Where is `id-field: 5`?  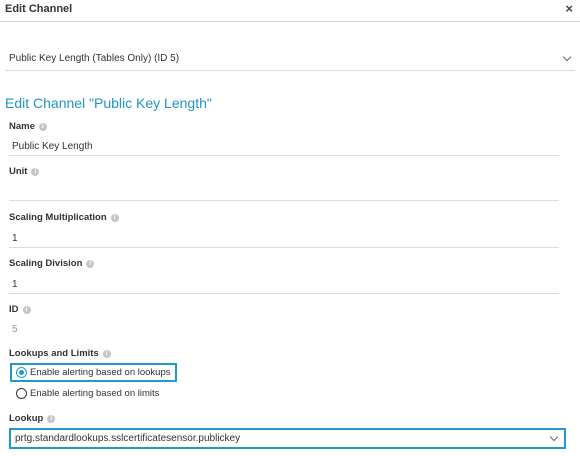
id-field: 5 is located at coordinates (284, 329).